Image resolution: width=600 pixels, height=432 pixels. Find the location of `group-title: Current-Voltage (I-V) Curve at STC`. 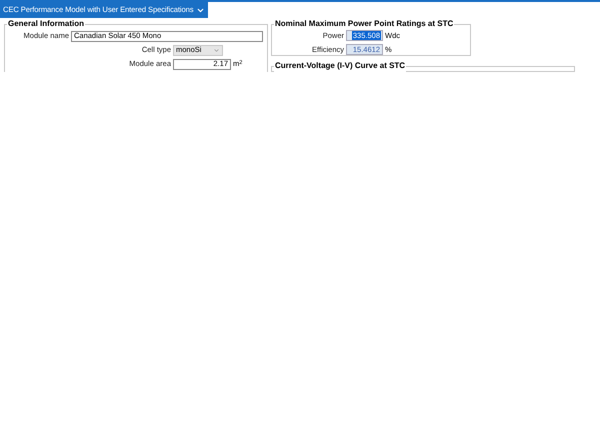

group-title: Current-Voltage (I-V) Curve at STC is located at coordinates (340, 66).